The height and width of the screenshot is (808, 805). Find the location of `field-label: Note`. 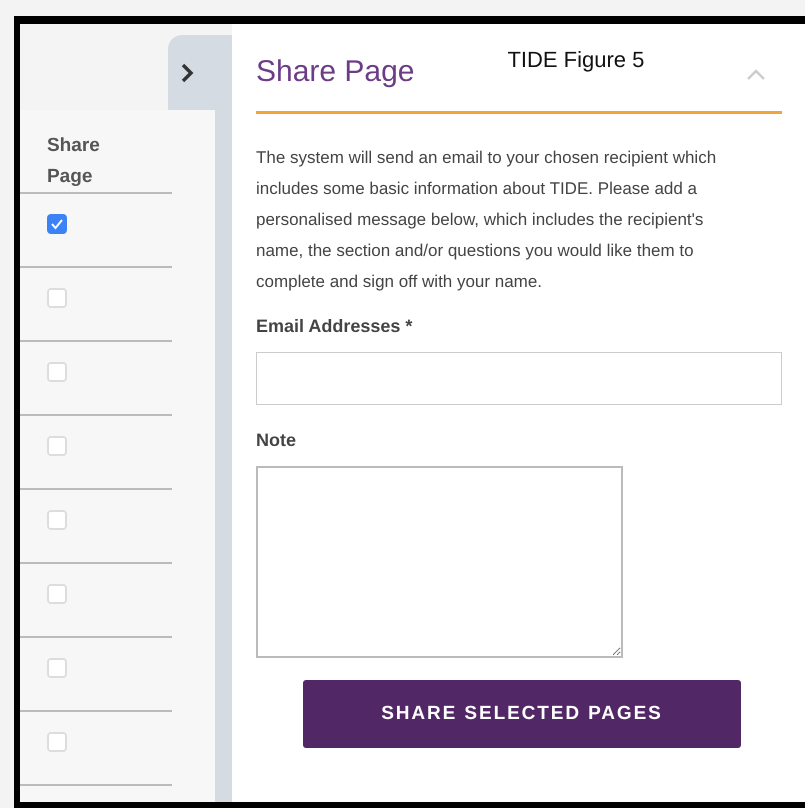

field-label: Note is located at coordinates (276, 440).